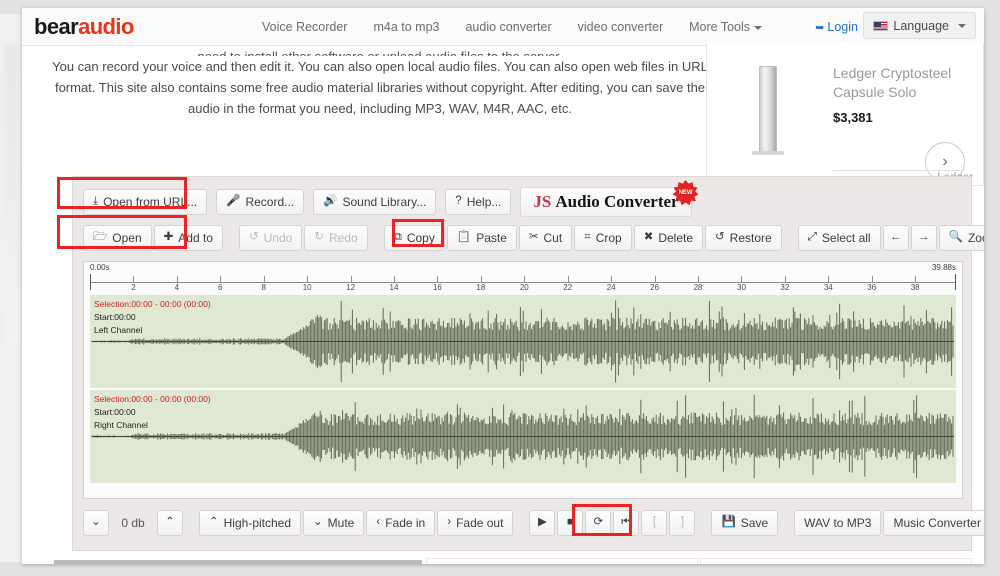 The height and width of the screenshot is (576, 1000). Describe the element at coordinates (620, 27) in the screenshot. I see `nav-item-video-converter: video converter` at that location.